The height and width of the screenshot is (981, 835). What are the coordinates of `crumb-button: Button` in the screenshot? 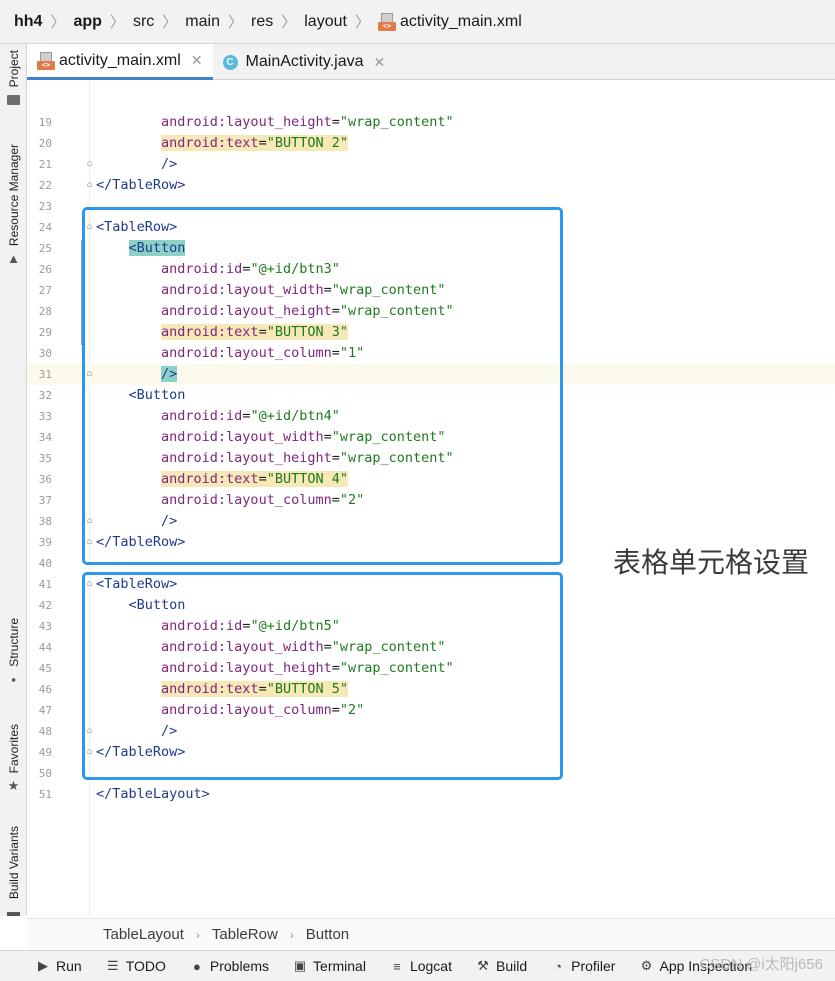 It's located at (327, 934).